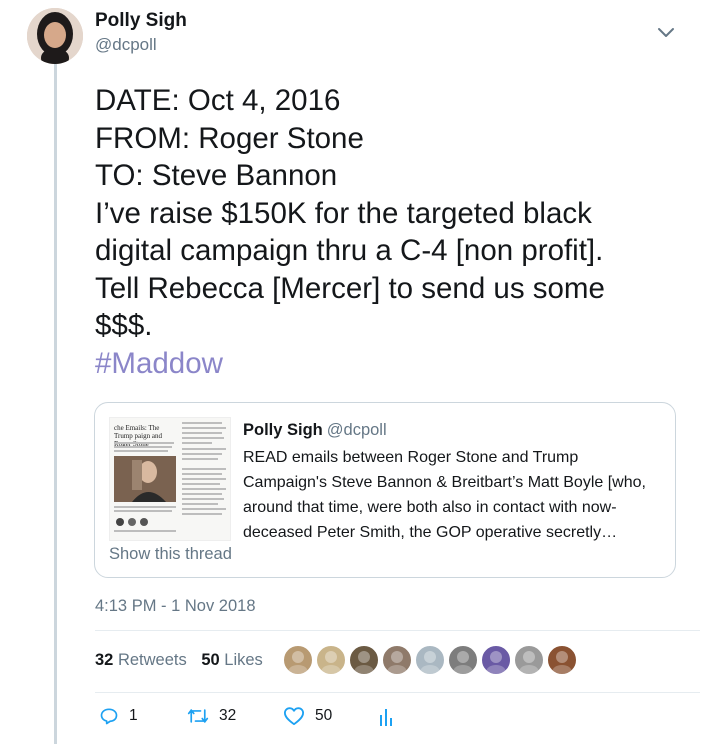  What do you see at coordinates (397, 660) in the screenshot?
I see `person-avatar` at bounding box center [397, 660].